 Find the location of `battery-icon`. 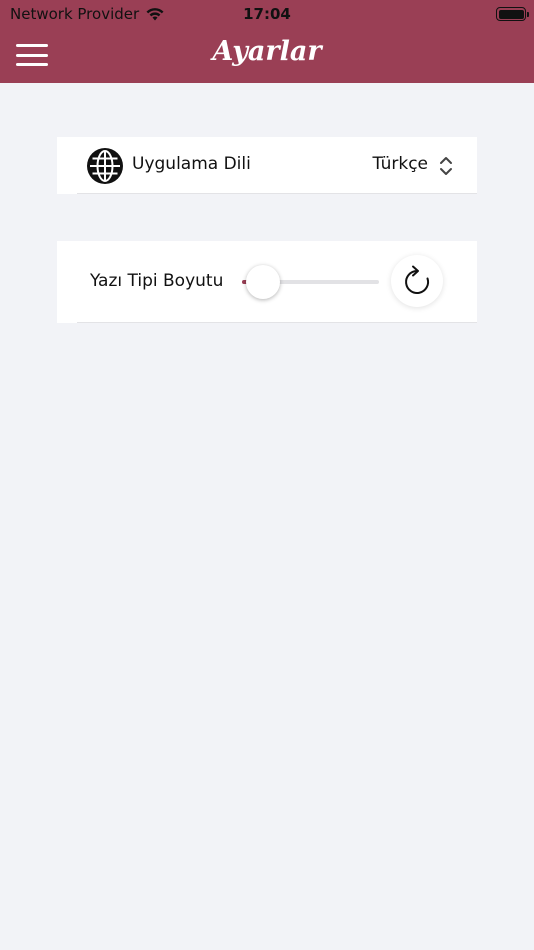

battery-icon is located at coordinates (512, 14).